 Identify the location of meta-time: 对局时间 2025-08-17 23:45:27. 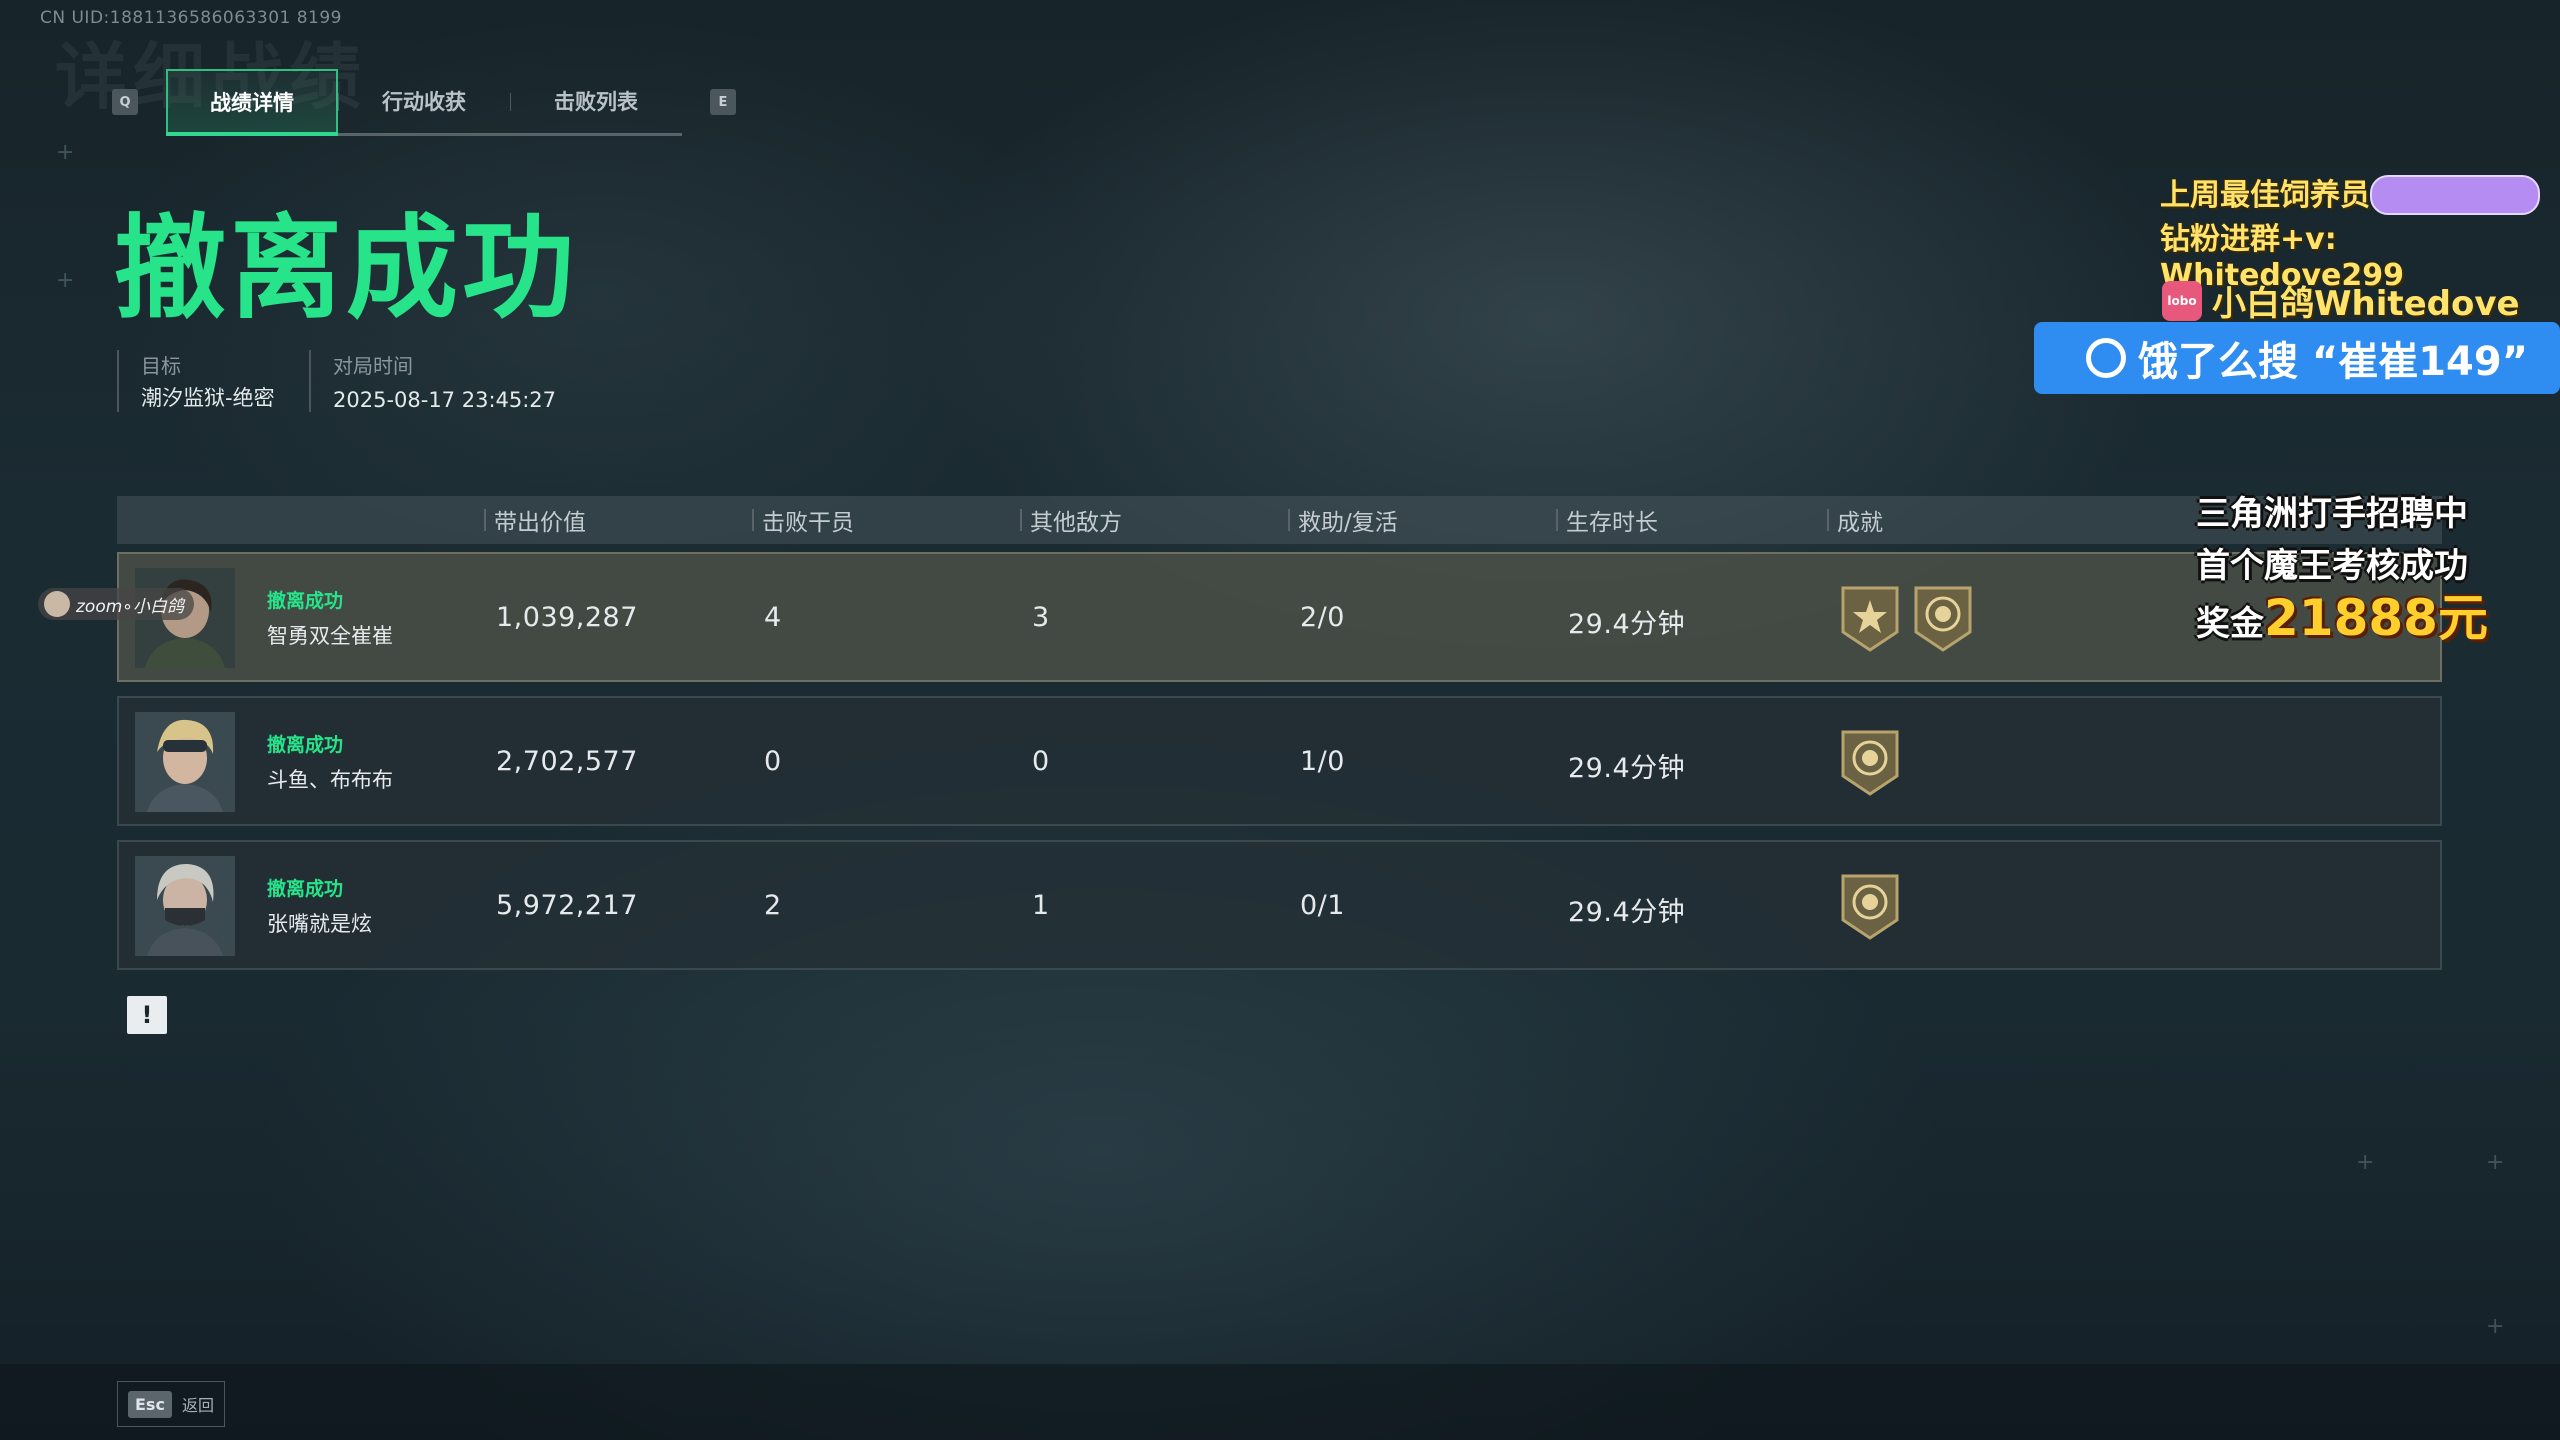
(432, 381).